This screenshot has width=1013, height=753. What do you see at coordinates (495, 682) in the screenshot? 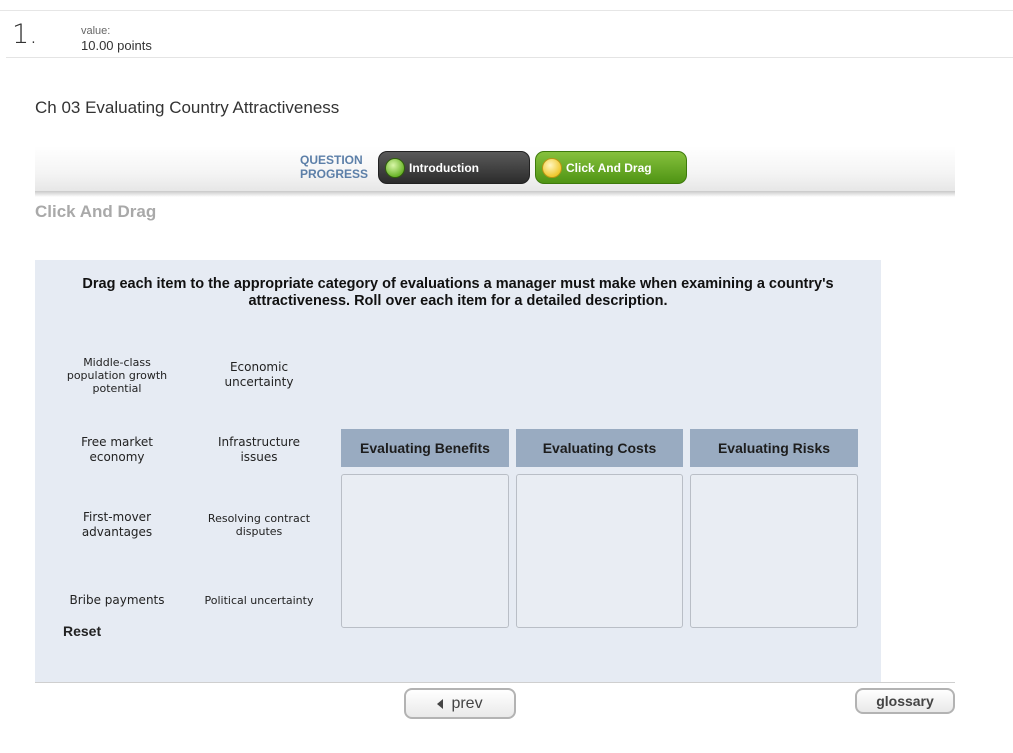
I see `bottom-divider` at bounding box center [495, 682].